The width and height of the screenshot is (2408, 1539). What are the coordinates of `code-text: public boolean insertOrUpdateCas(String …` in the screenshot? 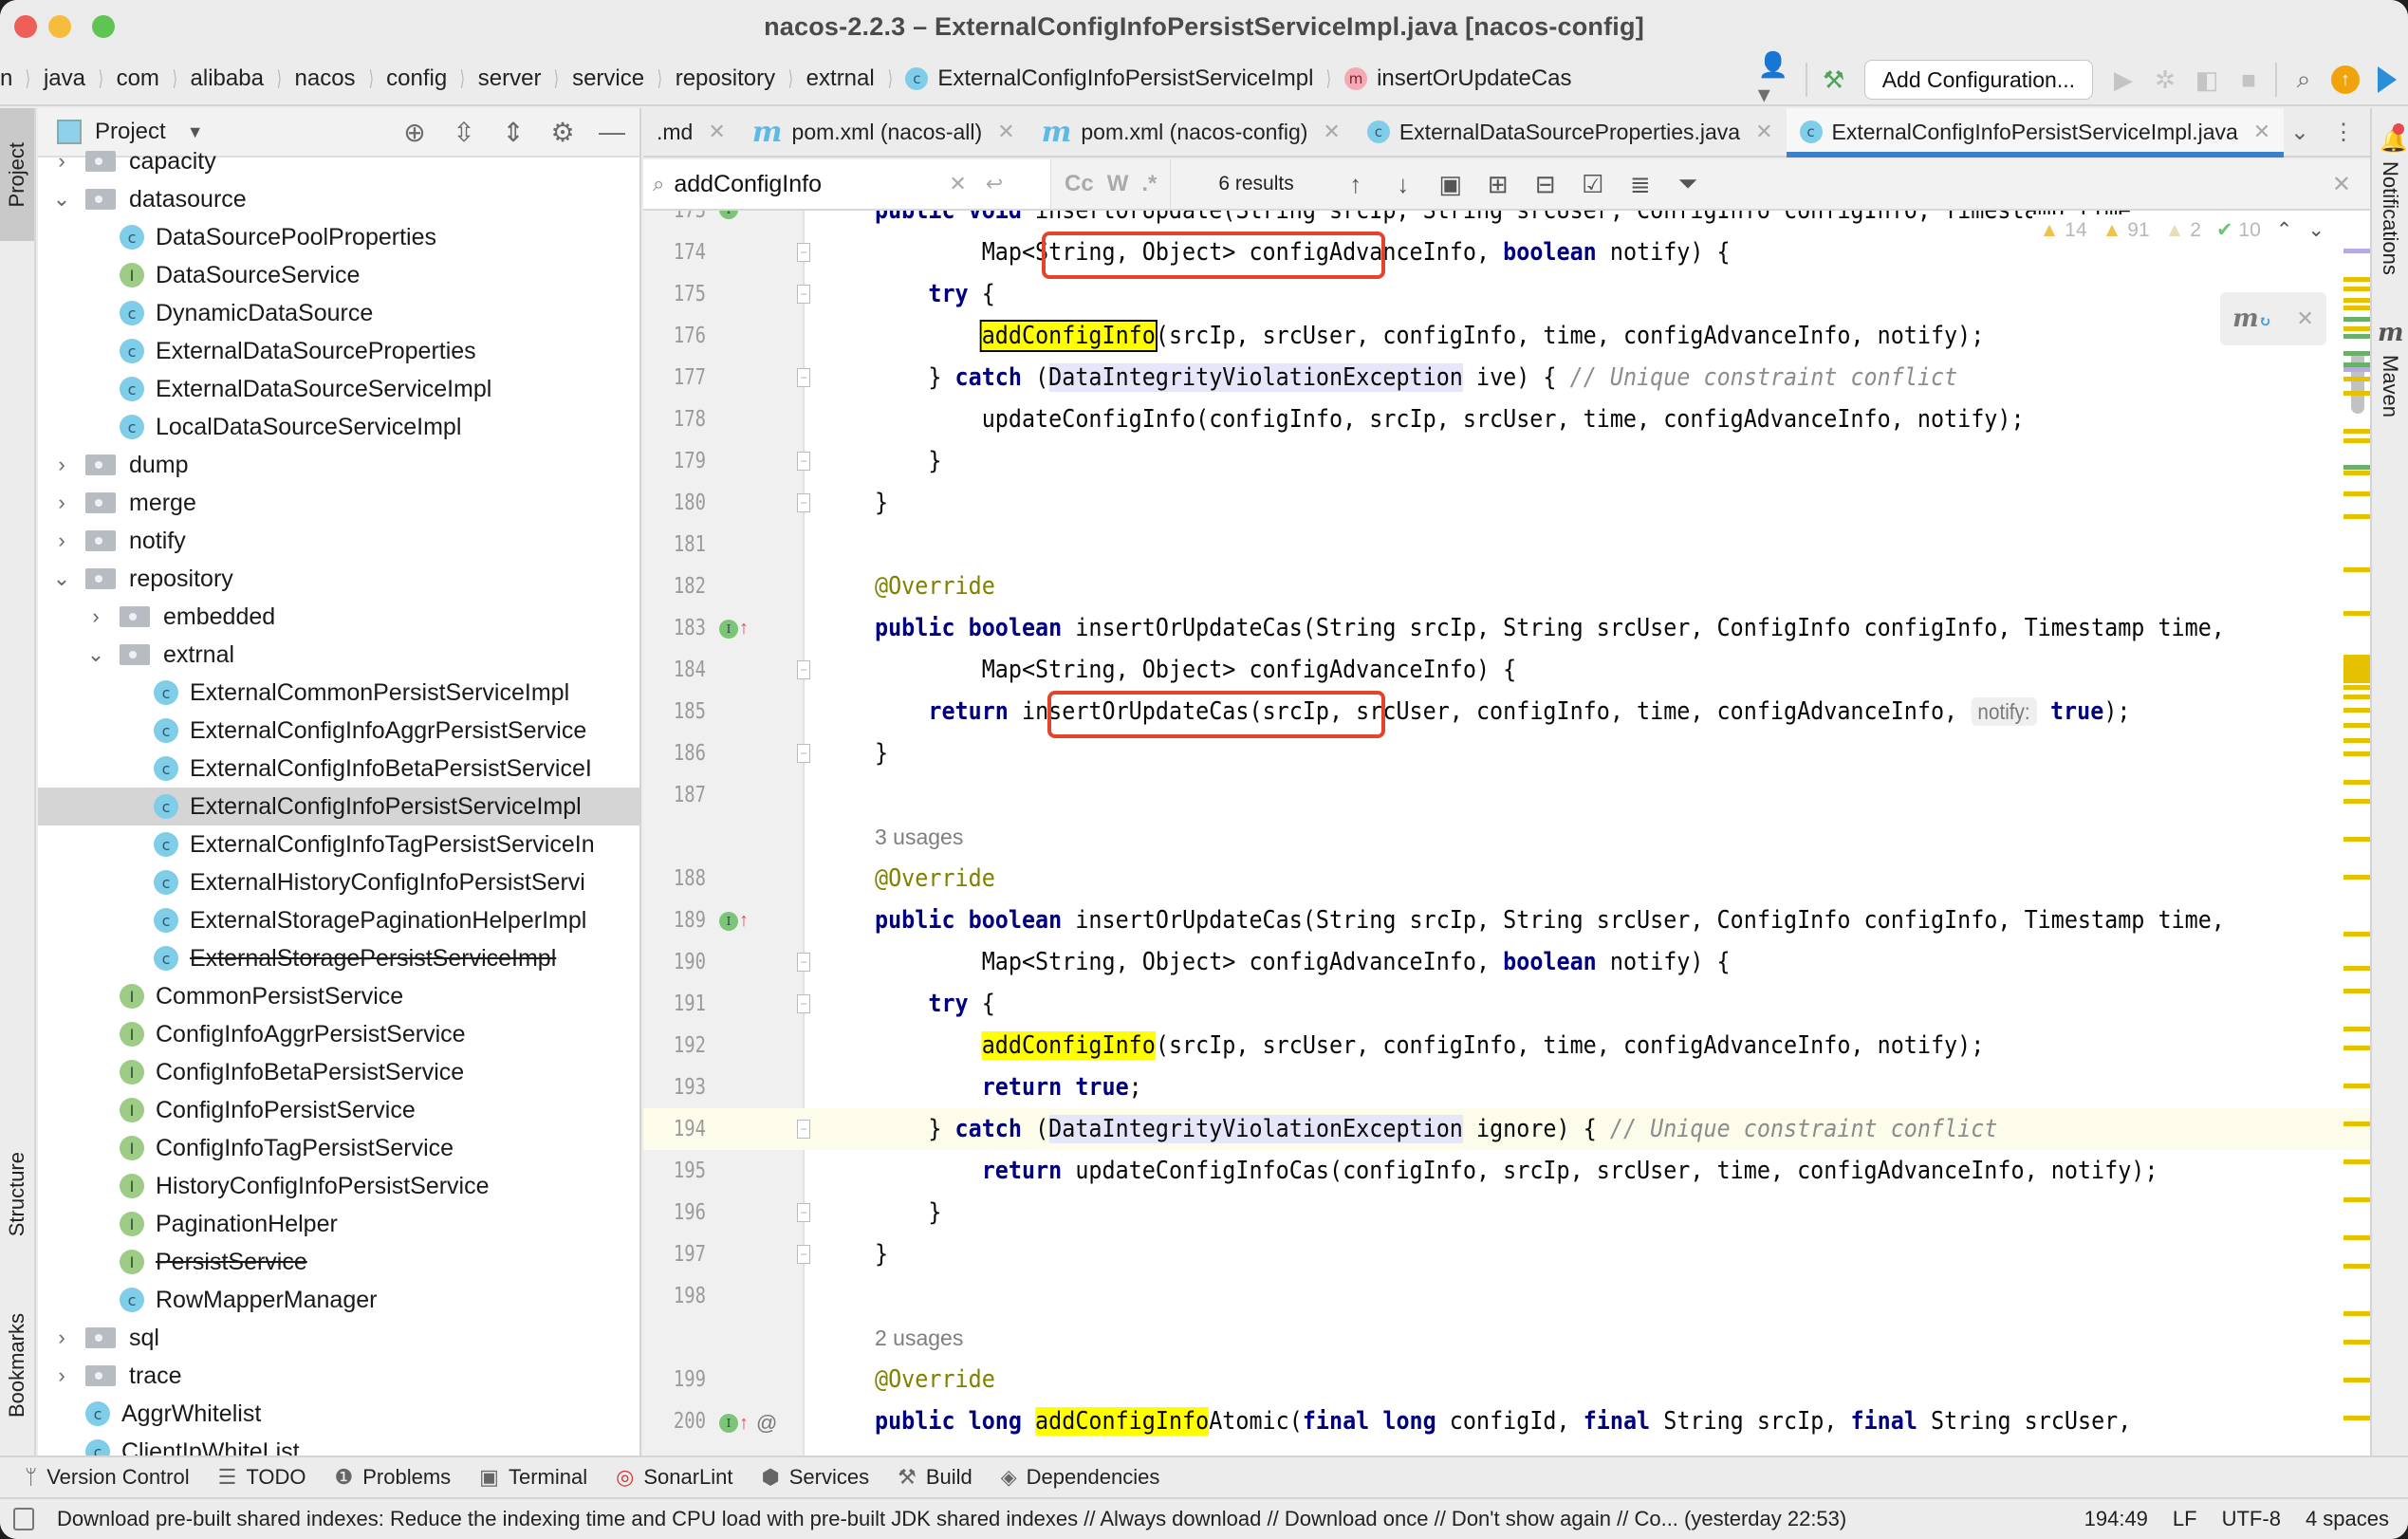 It's located at (1550, 628).